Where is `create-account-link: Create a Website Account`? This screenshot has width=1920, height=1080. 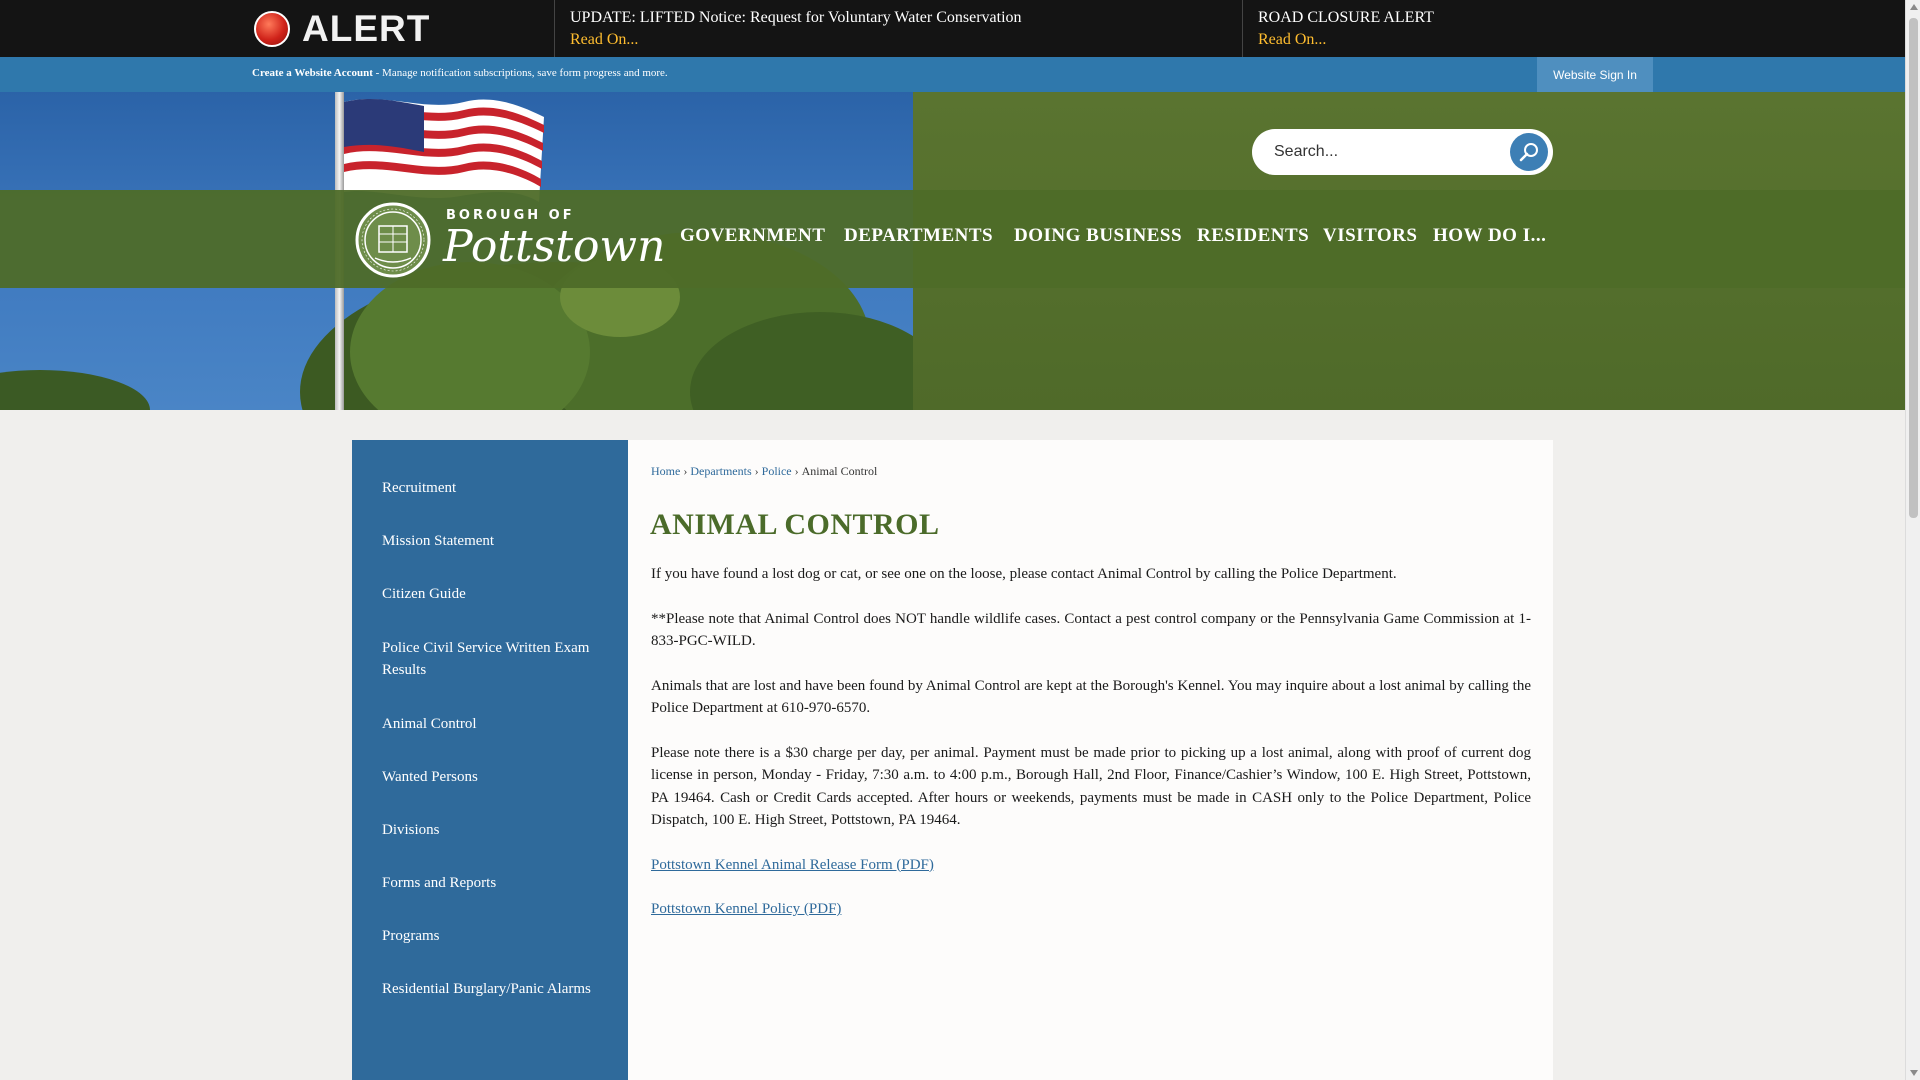
create-account-link: Create a Website Account is located at coordinates (312, 73).